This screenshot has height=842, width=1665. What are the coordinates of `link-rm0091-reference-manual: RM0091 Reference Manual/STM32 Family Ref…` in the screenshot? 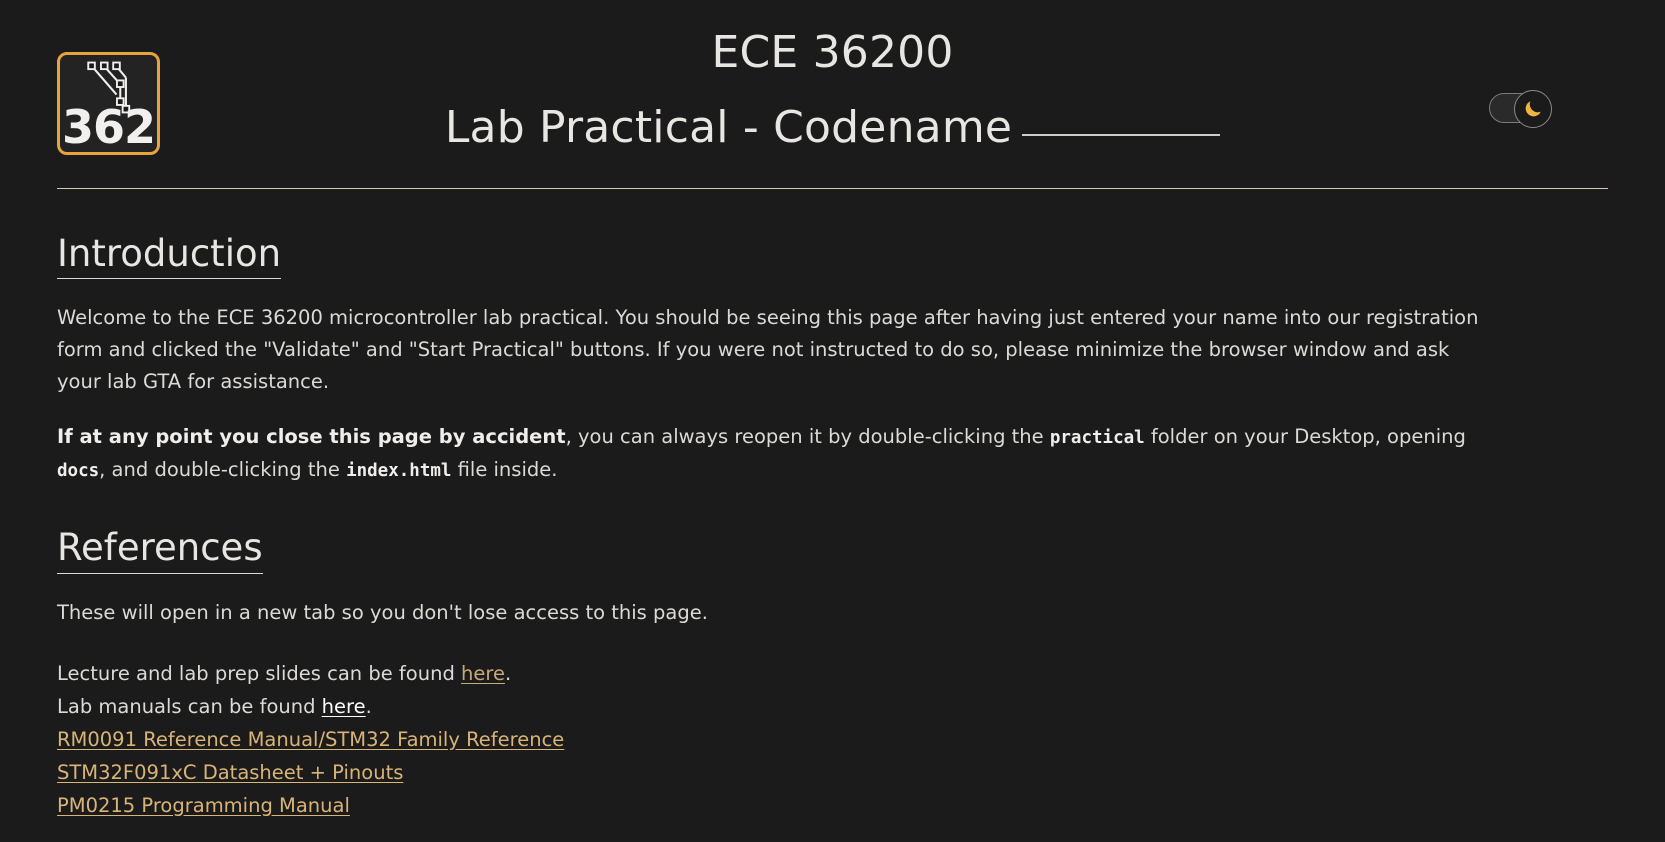 It's located at (310, 739).